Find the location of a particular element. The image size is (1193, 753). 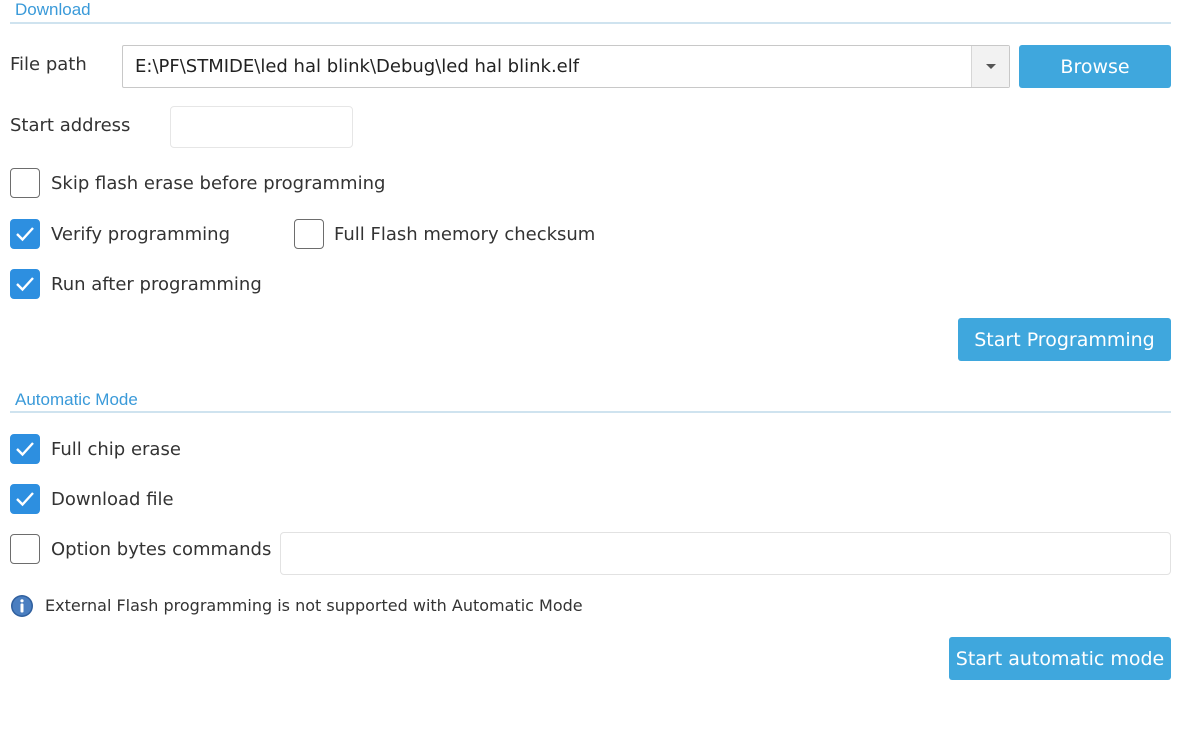

download-file-label: Download file is located at coordinates (112, 499).